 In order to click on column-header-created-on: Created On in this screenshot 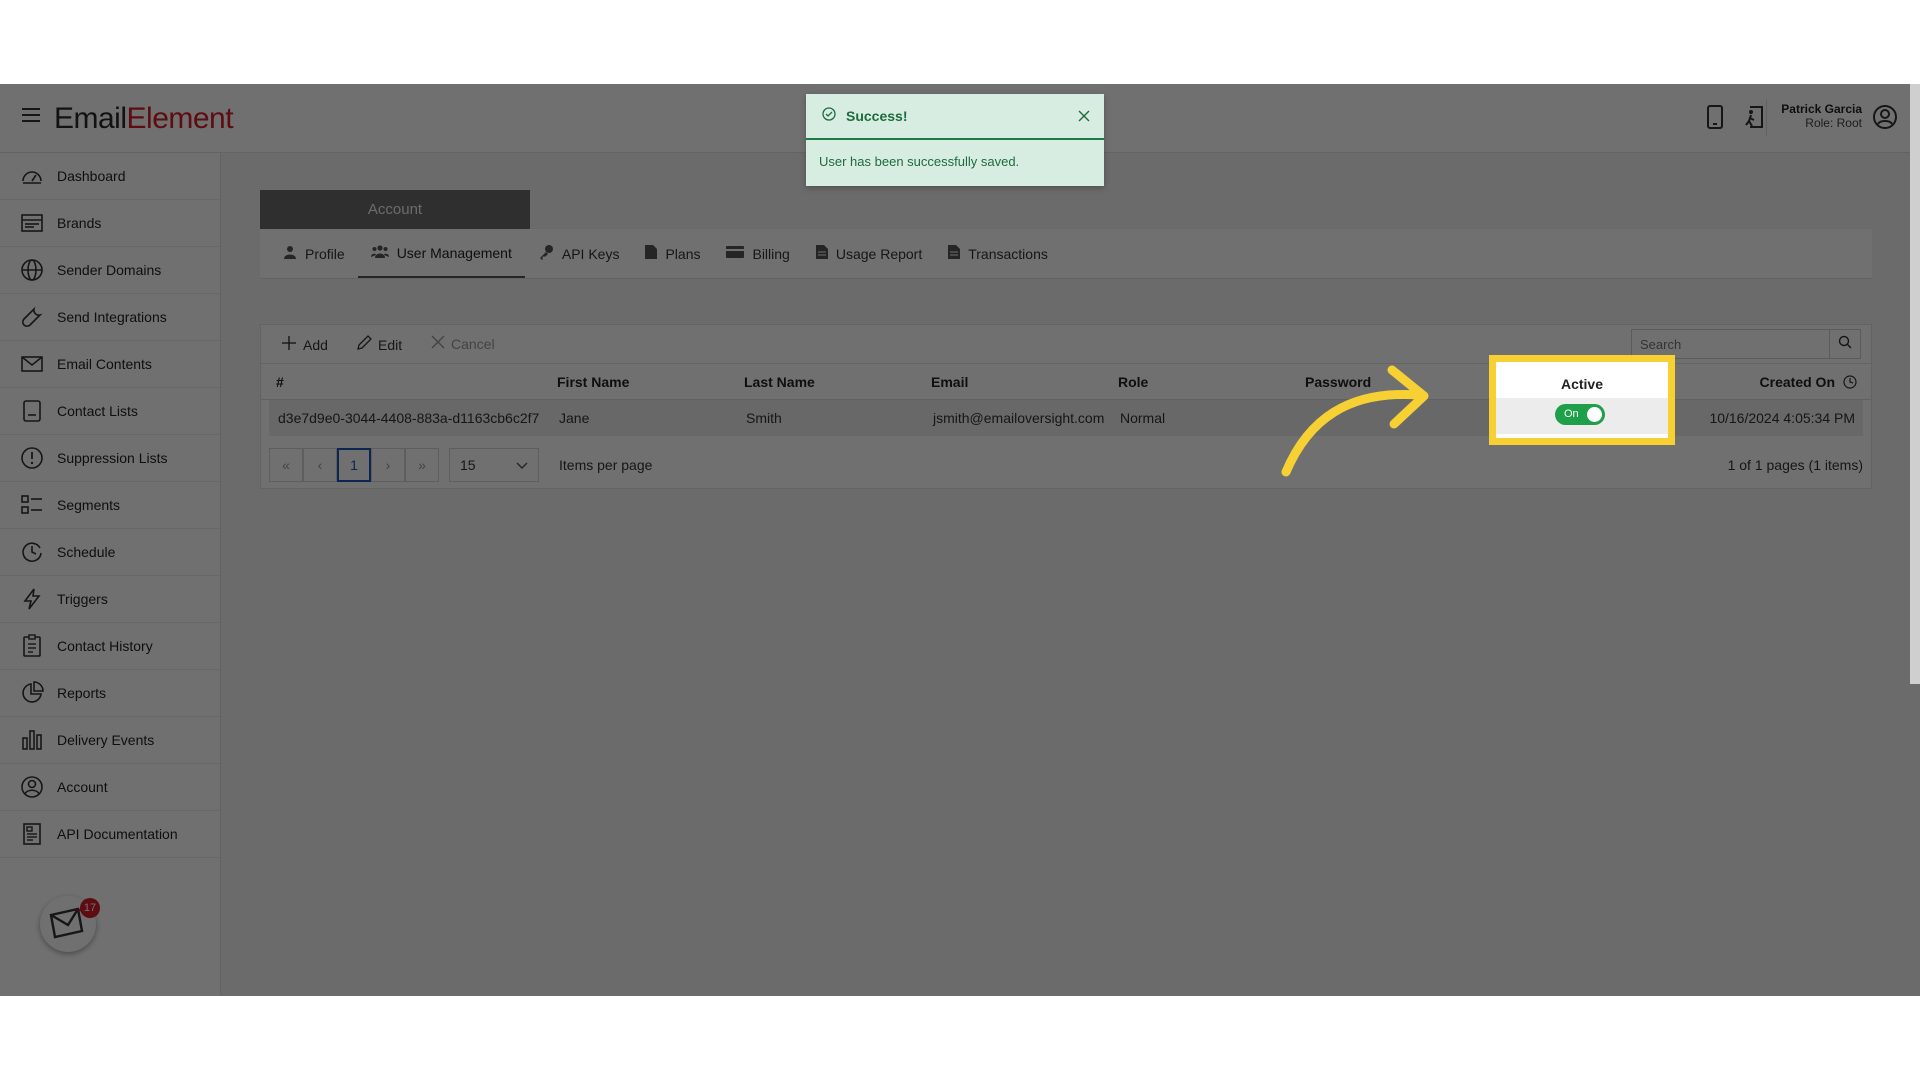, I will do `click(1797, 382)`.